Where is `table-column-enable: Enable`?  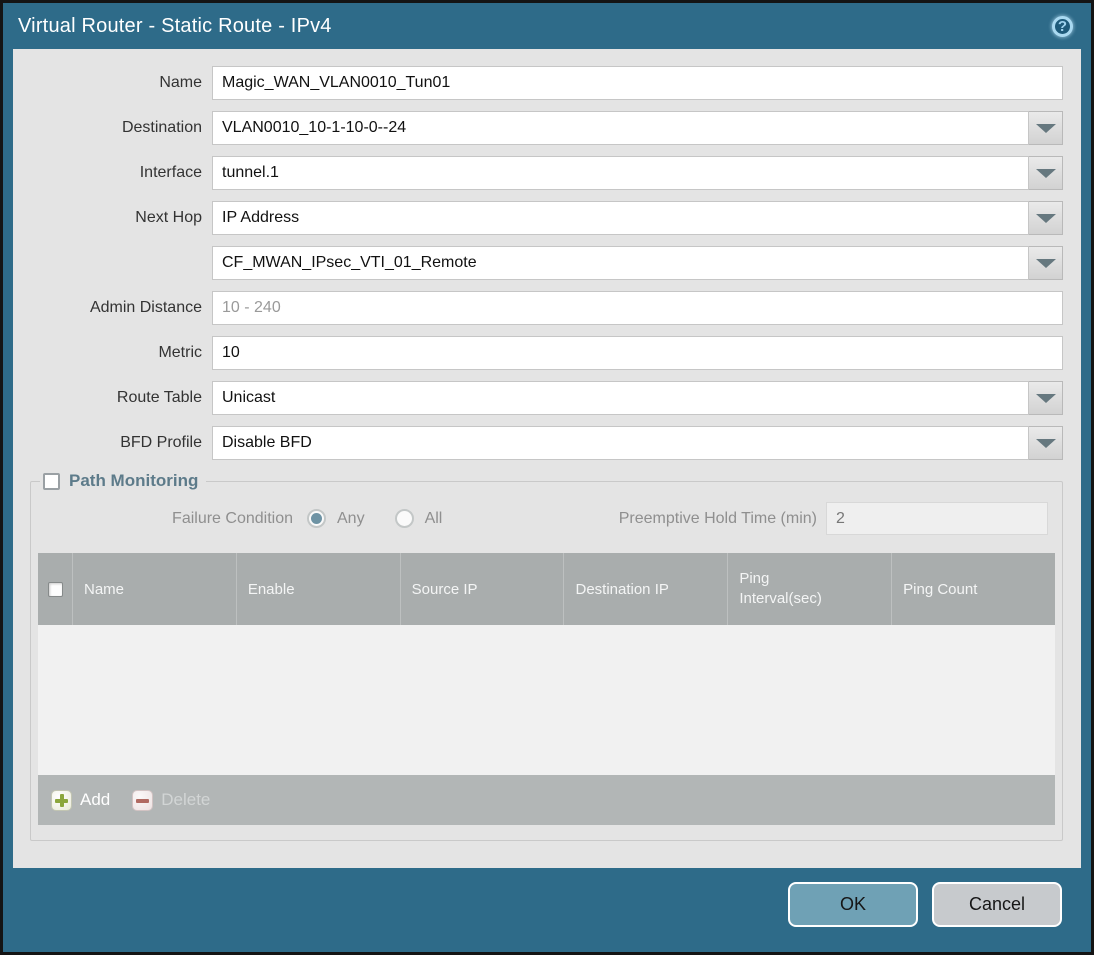 table-column-enable: Enable is located at coordinates (317, 589).